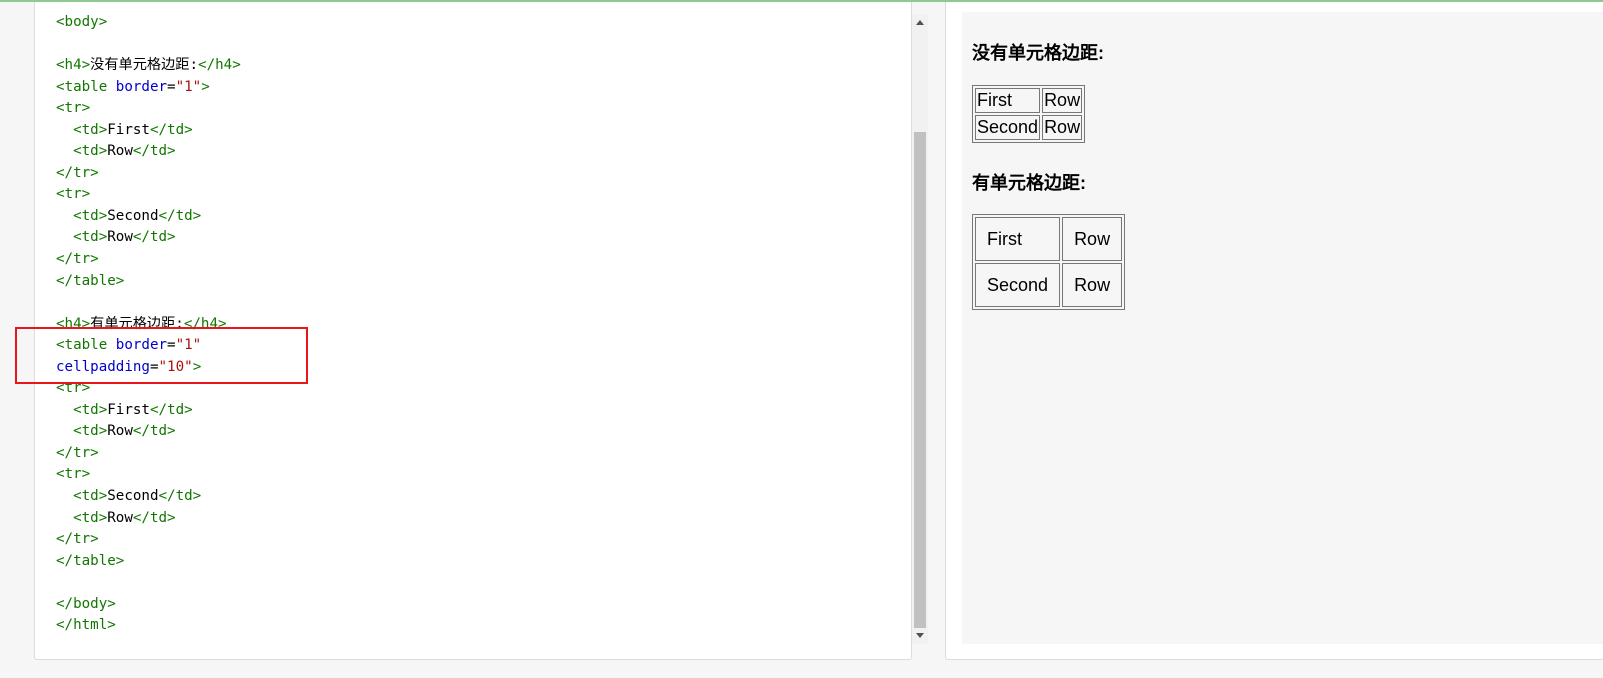 Image resolution: width=1603 pixels, height=678 pixels. I want to click on code-line: <table border="1">, so click(466, 88).